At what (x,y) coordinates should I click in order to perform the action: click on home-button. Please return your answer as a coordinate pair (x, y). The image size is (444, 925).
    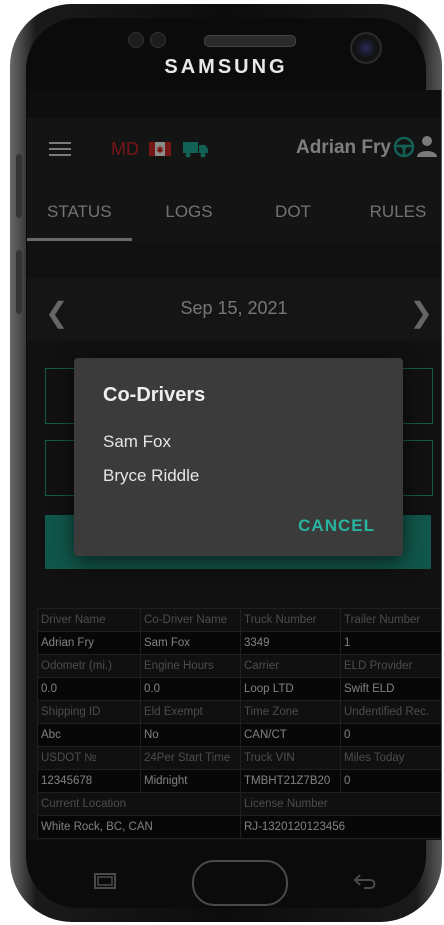
    Looking at the image, I should click on (240, 883).